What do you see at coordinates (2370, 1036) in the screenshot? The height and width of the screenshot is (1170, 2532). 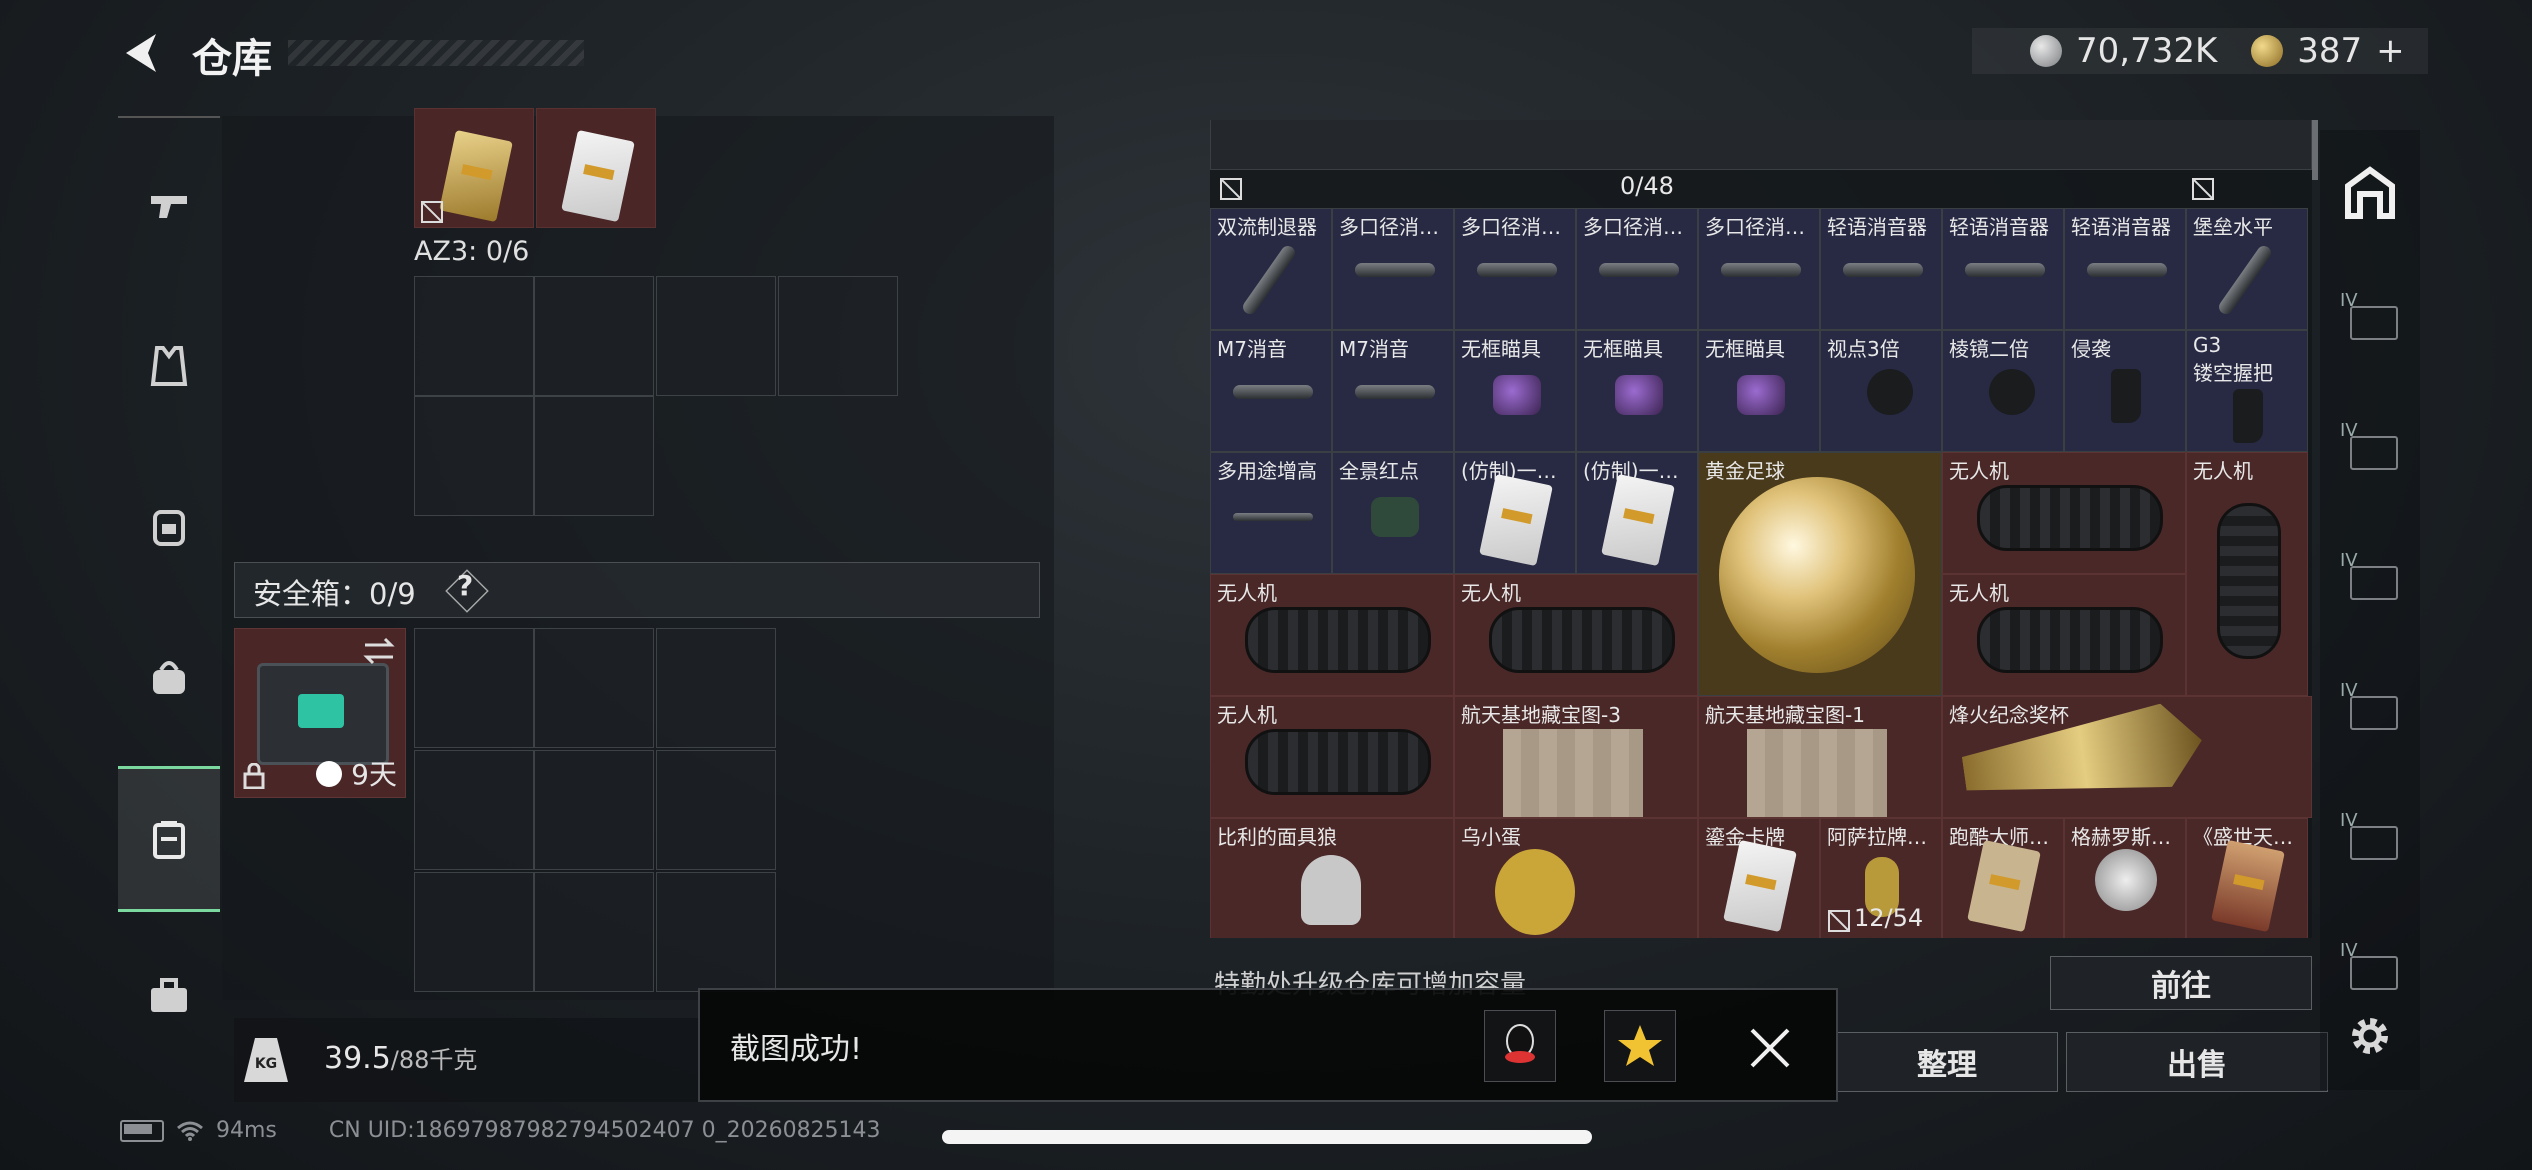 I see `settings-gear-icon` at bounding box center [2370, 1036].